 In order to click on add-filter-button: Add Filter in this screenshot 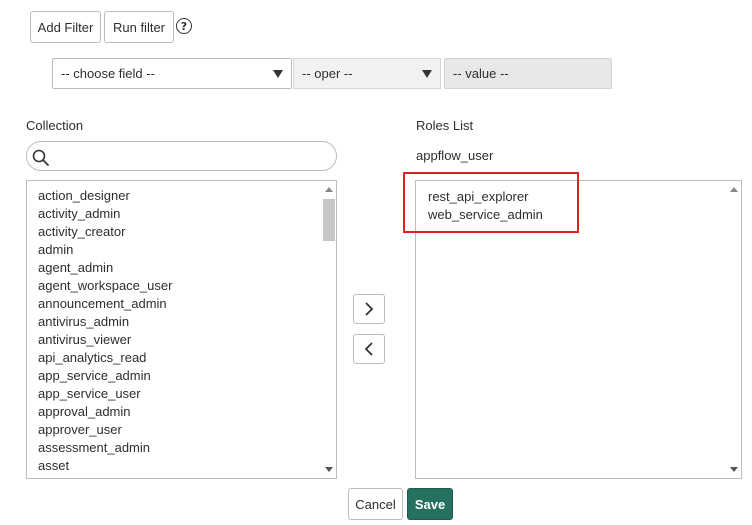, I will do `click(65, 27)`.